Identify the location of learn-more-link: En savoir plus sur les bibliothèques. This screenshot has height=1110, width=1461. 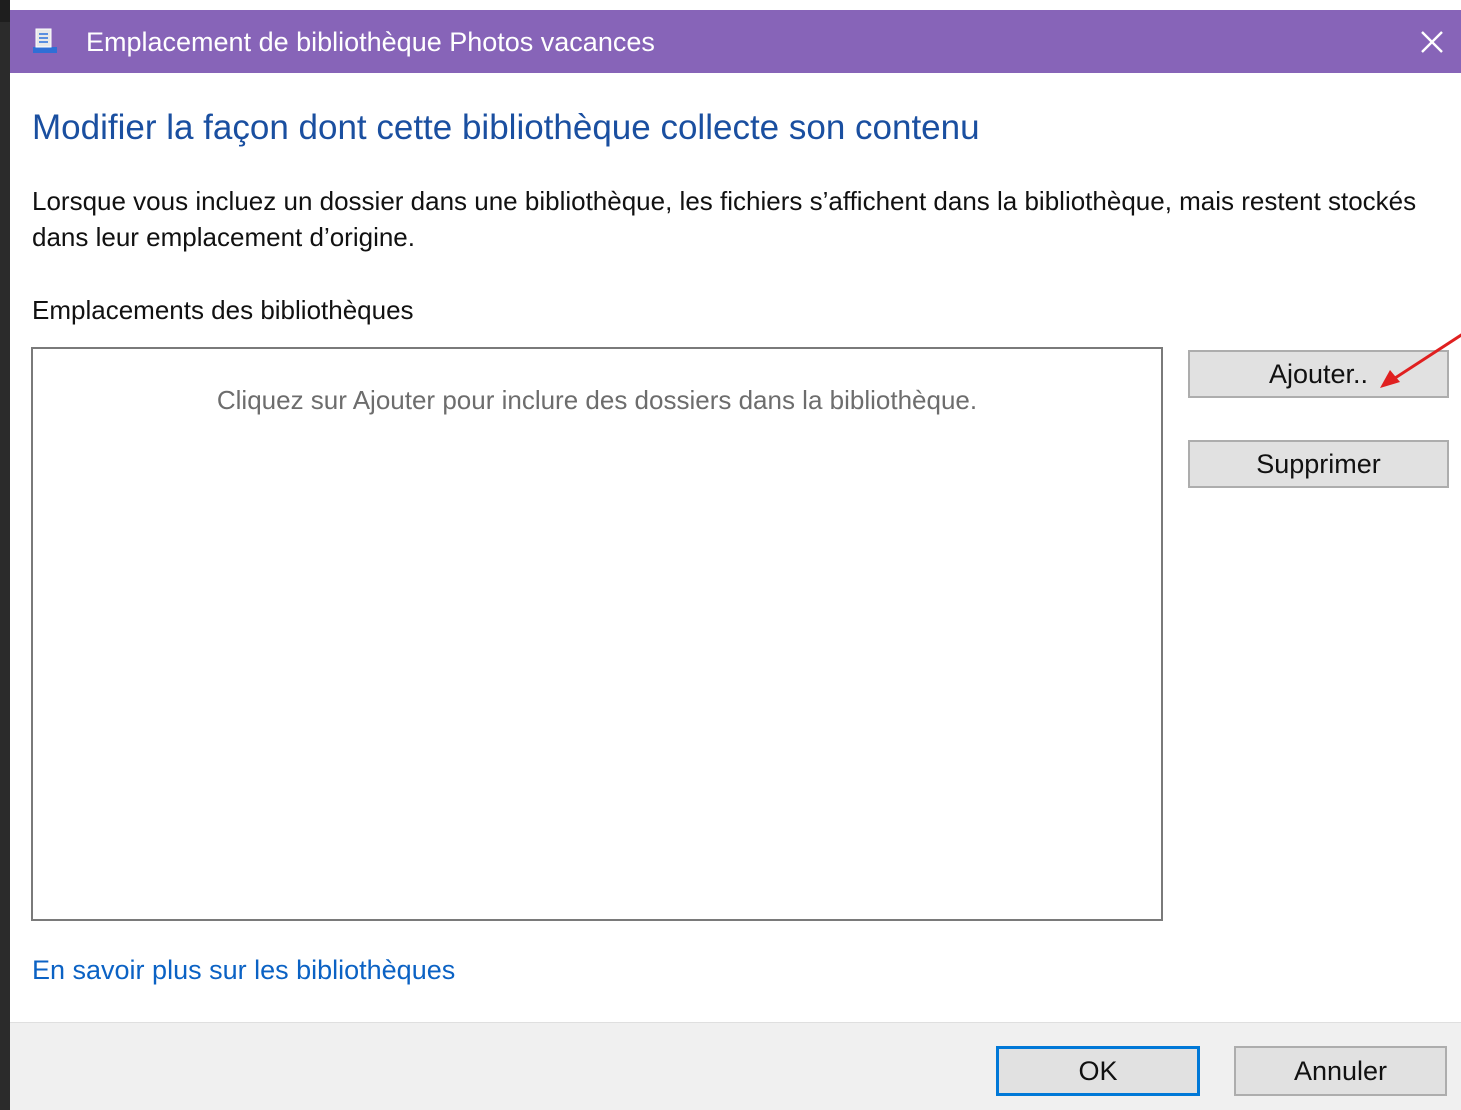
(243, 970).